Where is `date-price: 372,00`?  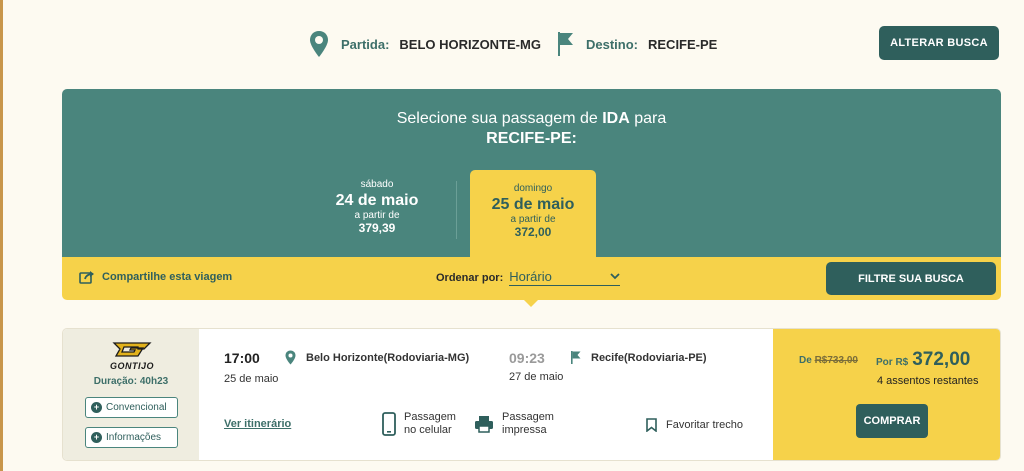 date-price: 372,00 is located at coordinates (533, 232).